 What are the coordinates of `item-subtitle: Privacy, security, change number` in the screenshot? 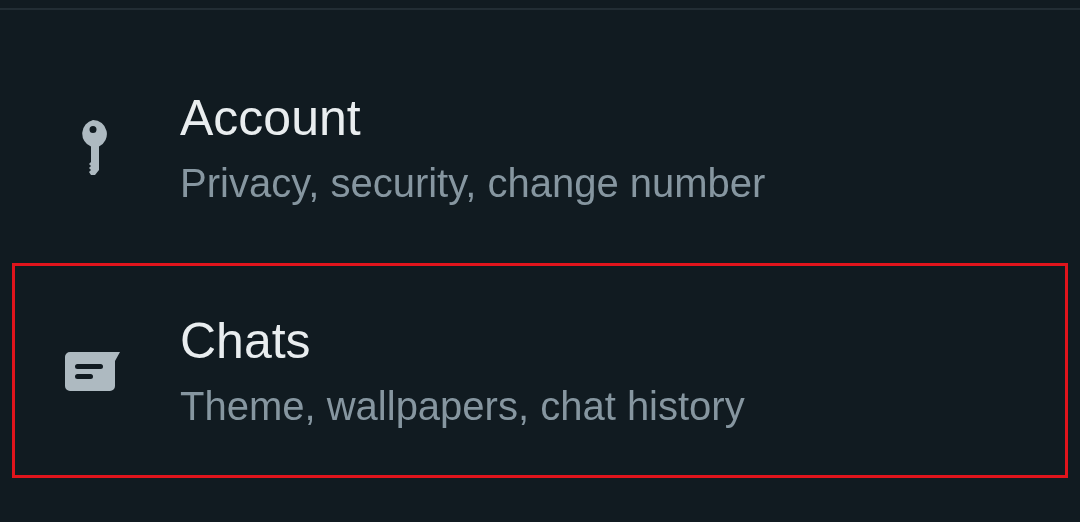 It's located at (473, 183).